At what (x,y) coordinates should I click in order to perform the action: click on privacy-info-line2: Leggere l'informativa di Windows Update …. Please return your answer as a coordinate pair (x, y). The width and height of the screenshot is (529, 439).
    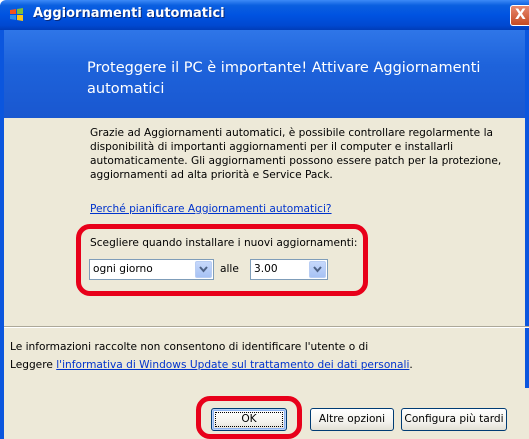
    Looking at the image, I should click on (211, 365).